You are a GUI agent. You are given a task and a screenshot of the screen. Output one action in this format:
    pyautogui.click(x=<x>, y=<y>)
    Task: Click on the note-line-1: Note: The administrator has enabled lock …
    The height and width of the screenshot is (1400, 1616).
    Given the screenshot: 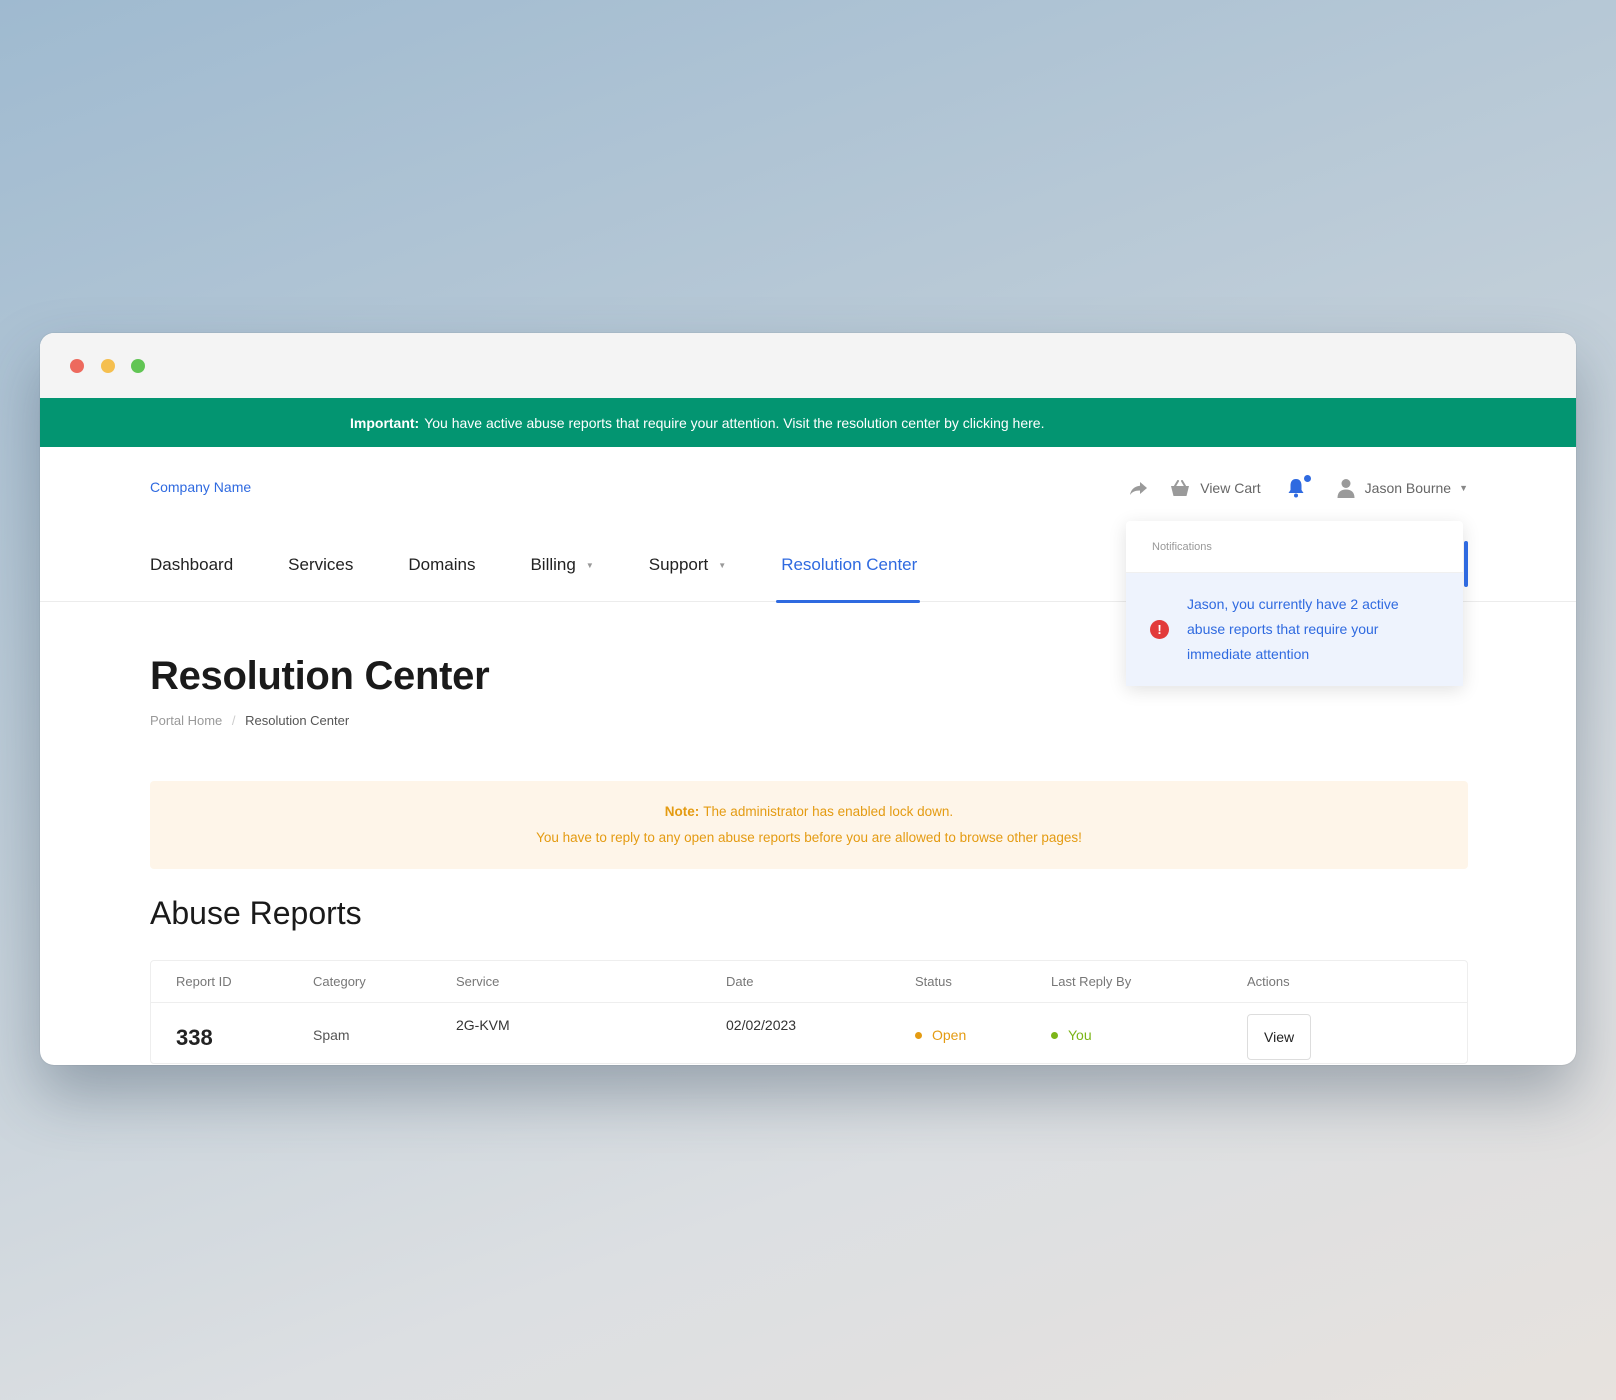 What is the action you would take?
    pyautogui.click(x=809, y=812)
    